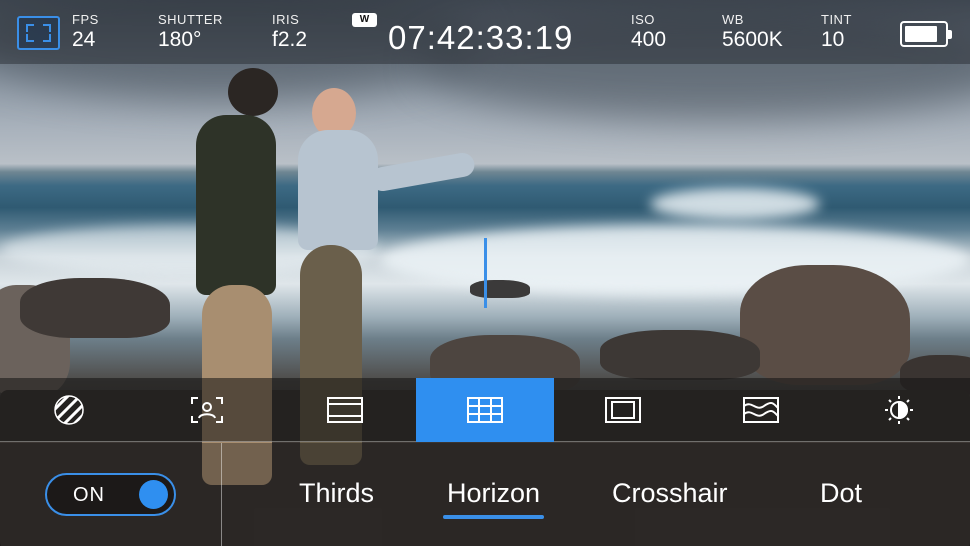  Describe the element at coordinates (180, 39) in the screenshot. I see `shutter-value: 180°` at that location.